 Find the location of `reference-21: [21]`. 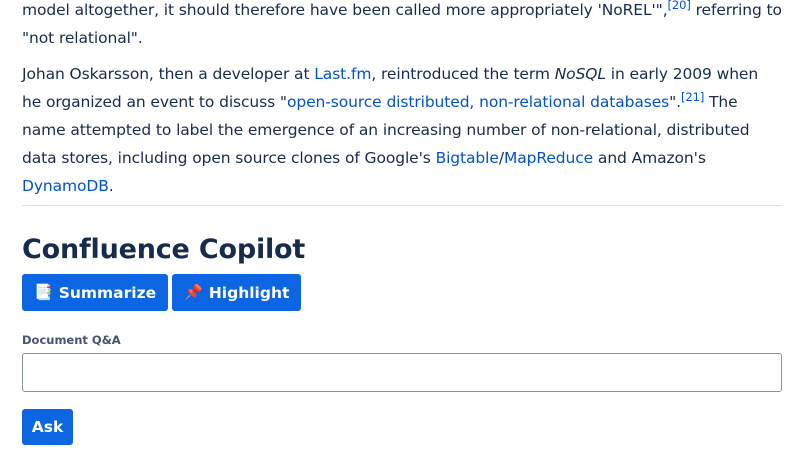

reference-21: [21] is located at coordinates (692, 97).